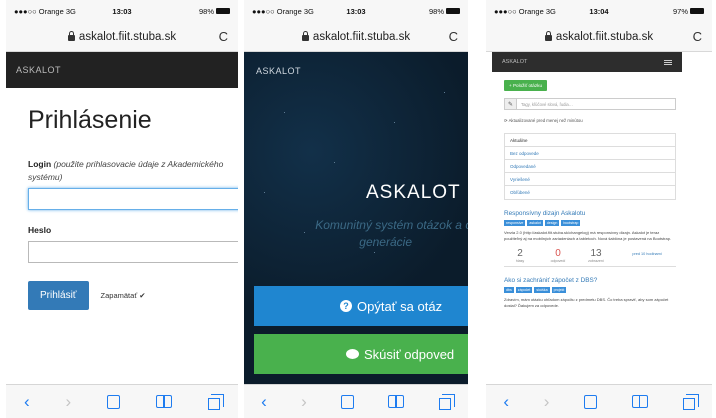  What do you see at coordinates (133, 199) in the screenshot?
I see `login-input` at bounding box center [133, 199].